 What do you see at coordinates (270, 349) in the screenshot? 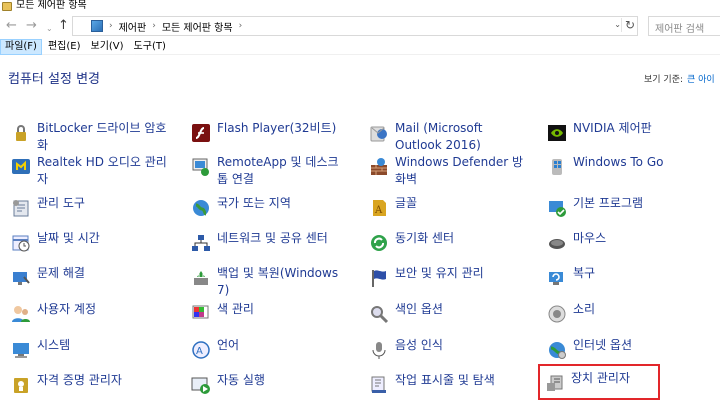
I see `control-panel-item: A 언어` at bounding box center [270, 349].